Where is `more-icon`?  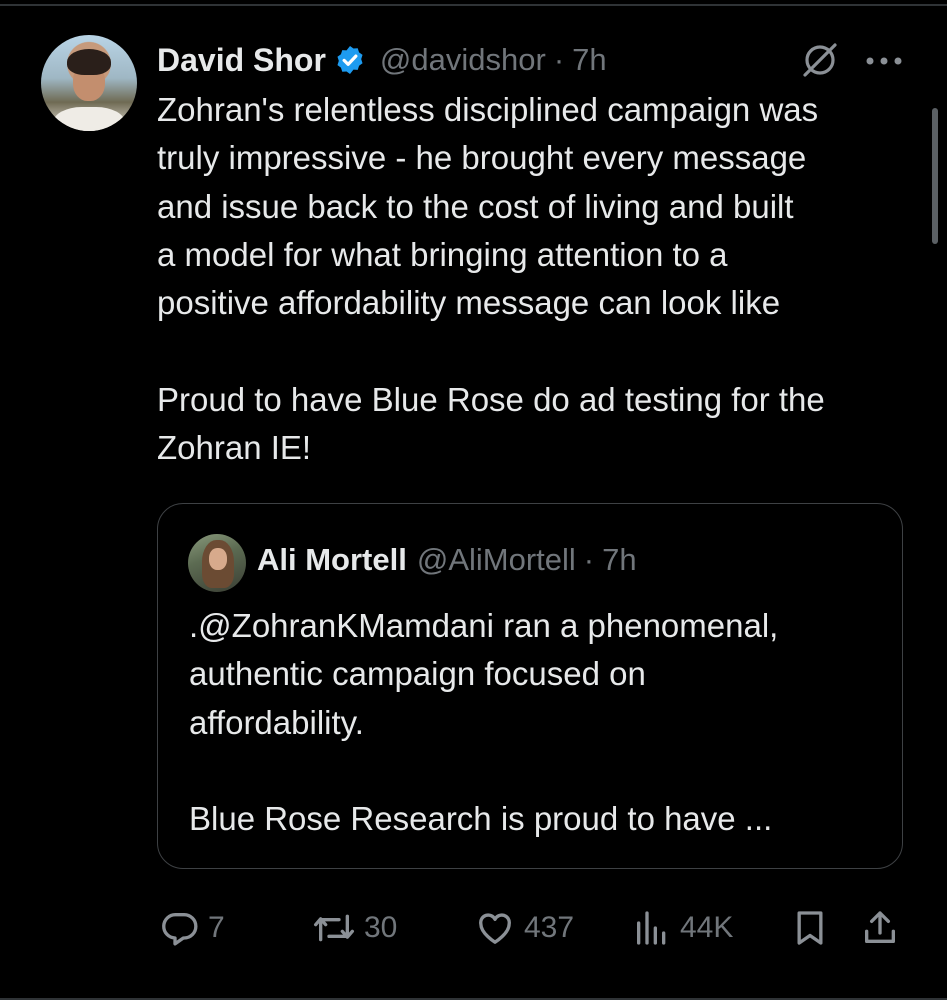 more-icon is located at coordinates (884, 61).